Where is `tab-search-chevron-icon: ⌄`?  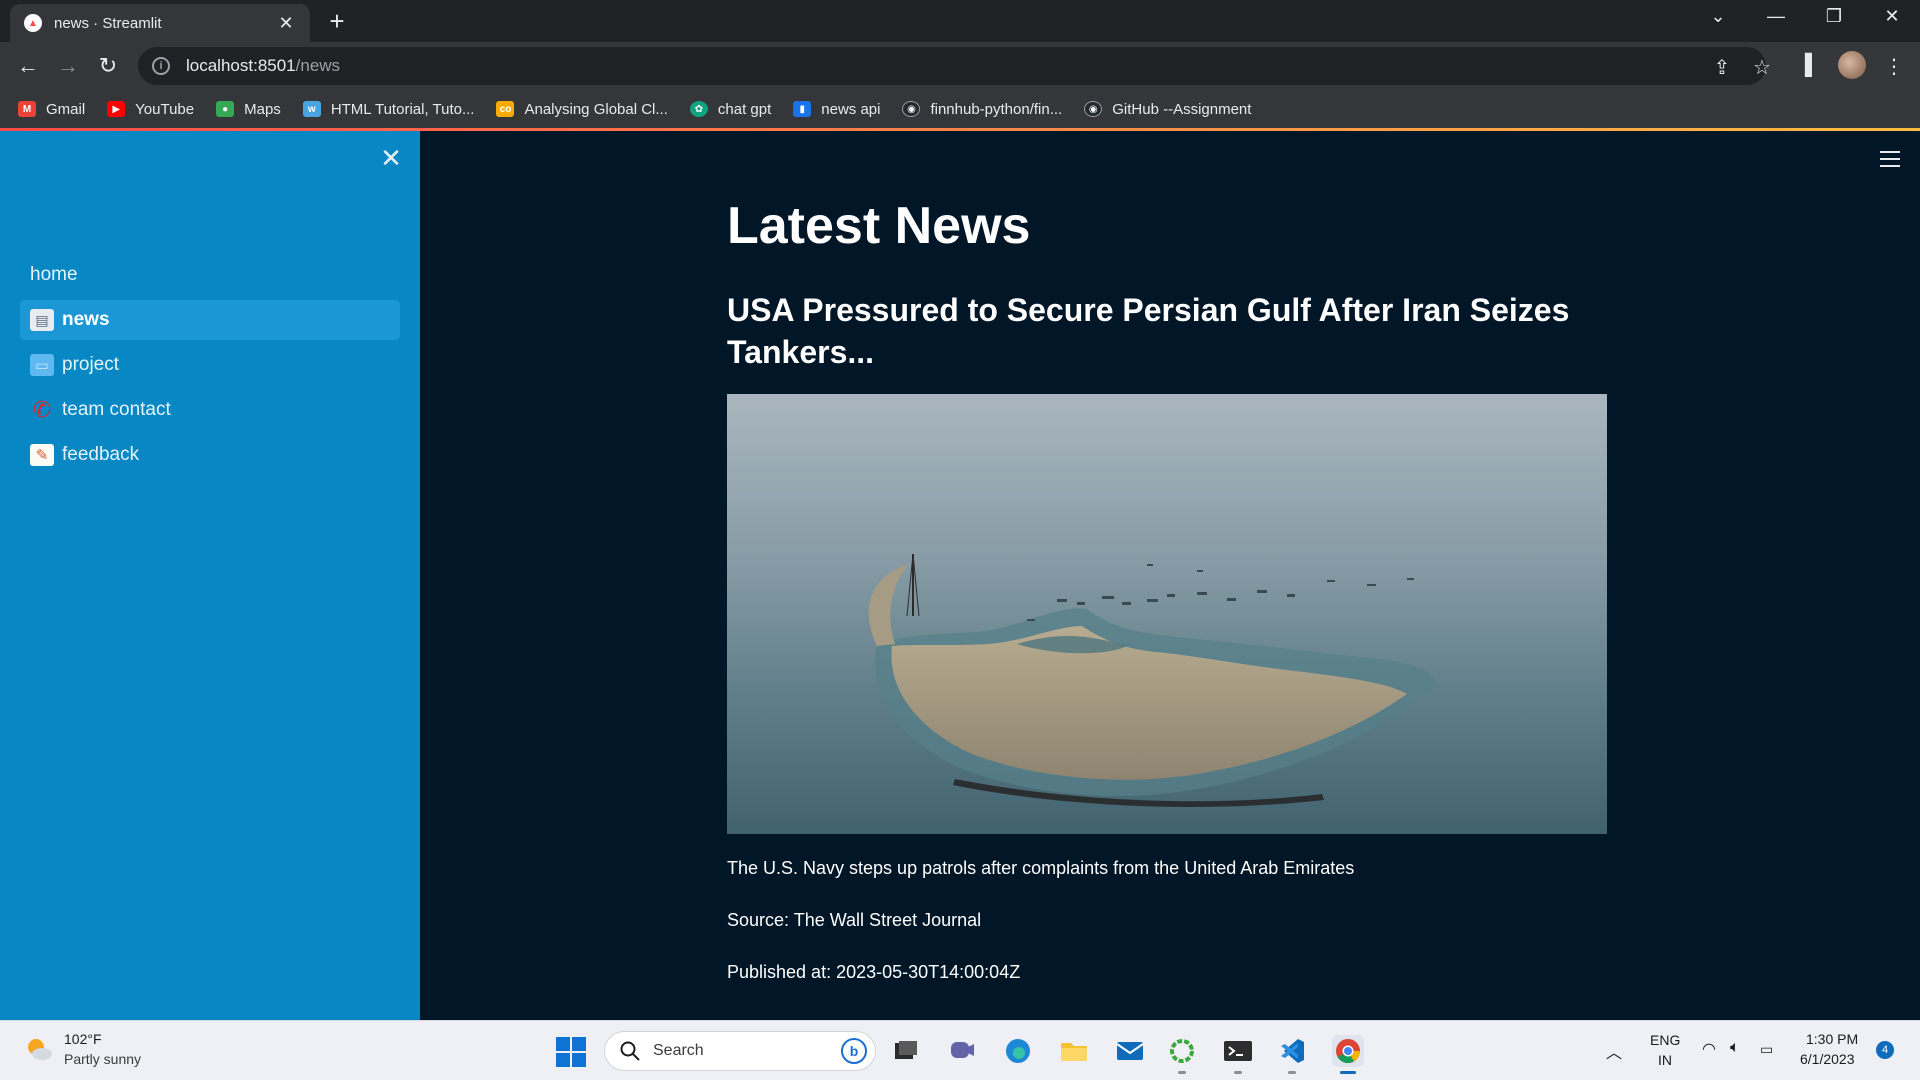
tab-search-chevron-icon: ⌄ is located at coordinates (1718, 16).